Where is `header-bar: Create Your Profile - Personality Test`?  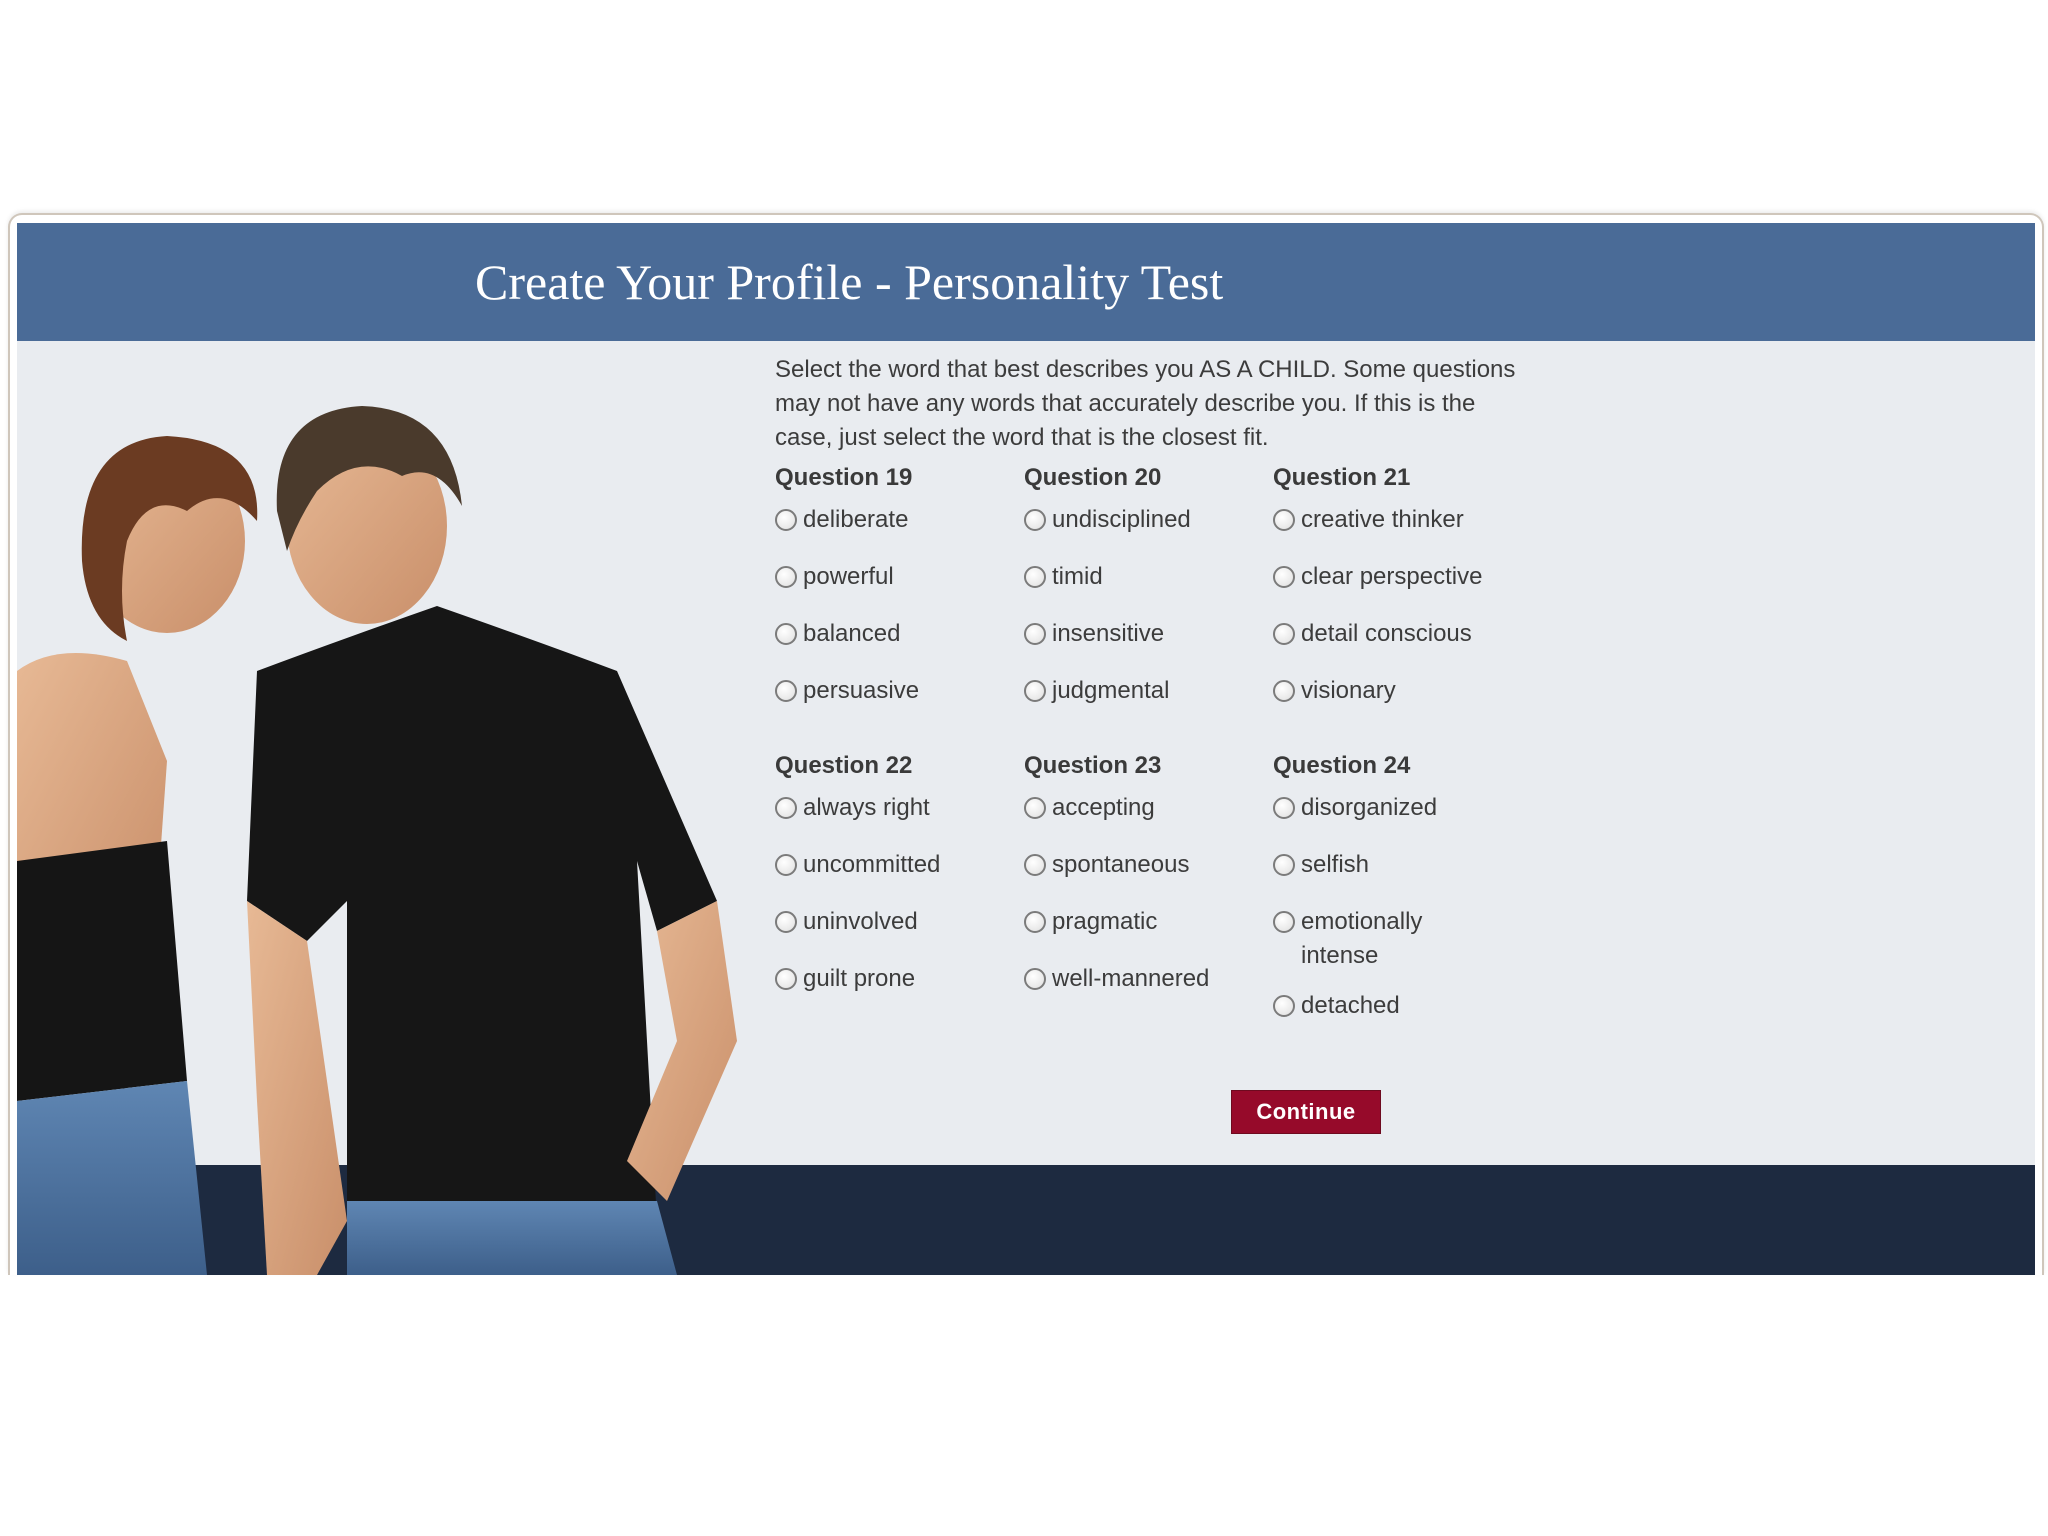
header-bar: Create Your Profile - Personality Test is located at coordinates (1026, 282).